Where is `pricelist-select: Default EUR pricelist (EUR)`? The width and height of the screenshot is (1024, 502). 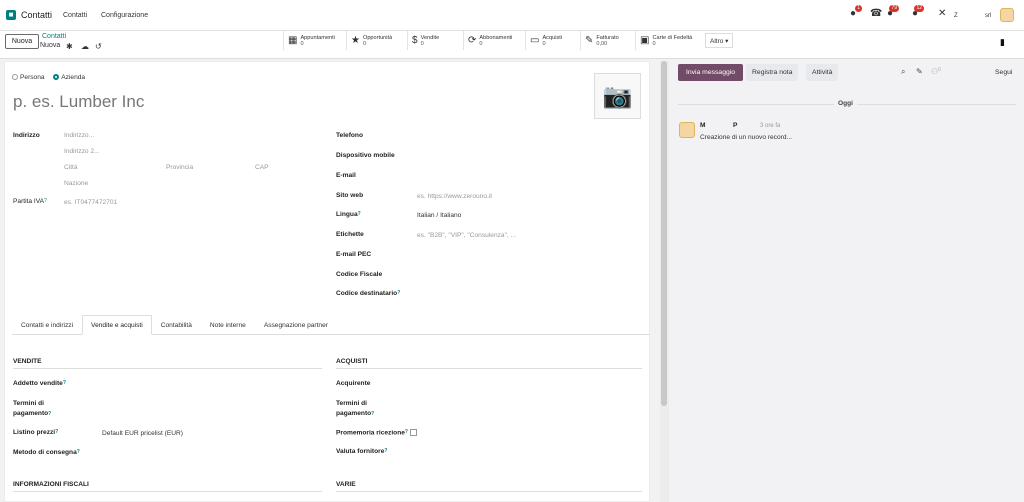 pricelist-select: Default EUR pricelist (EUR) is located at coordinates (142, 433).